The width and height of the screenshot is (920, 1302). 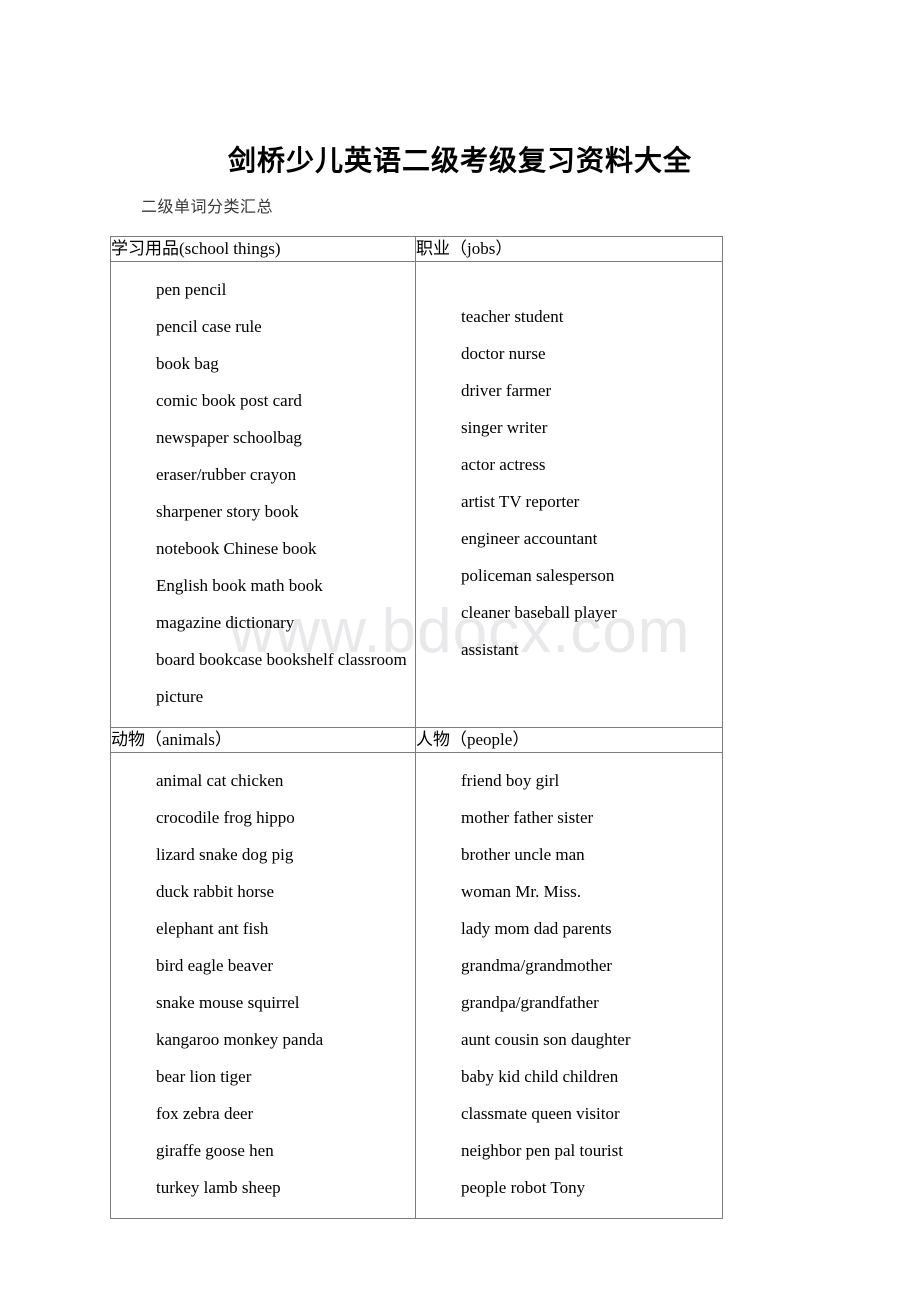 I want to click on list-item: brother uncle man, so click(x=523, y=854).